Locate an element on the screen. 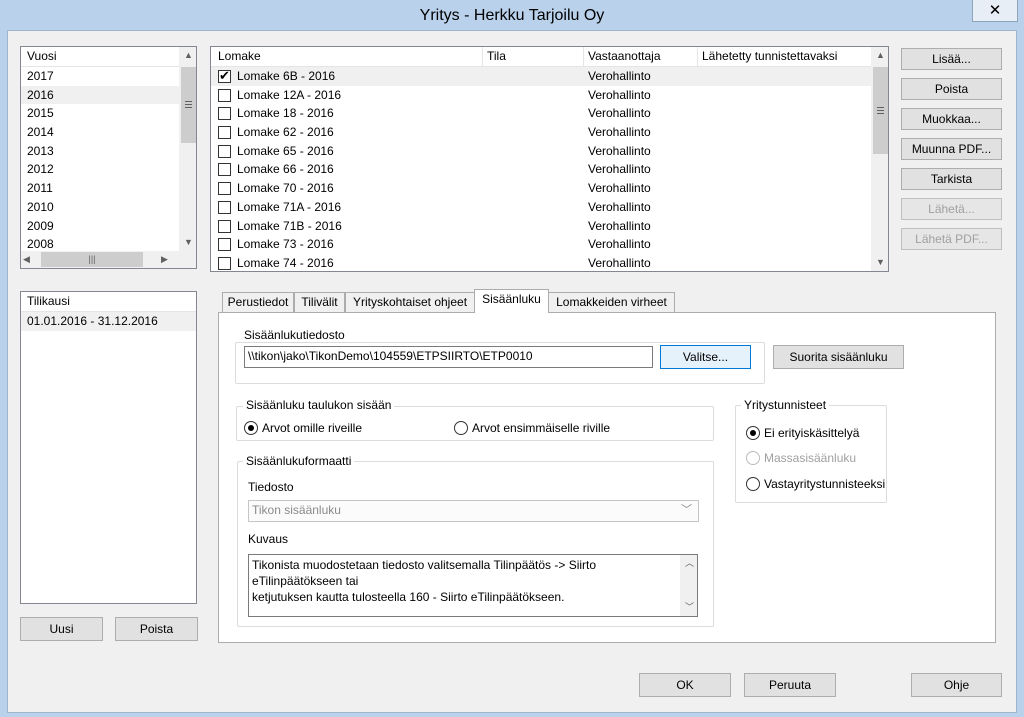 This screenshot has height=717, width=1024. list-item: 2014 is located at coordinates (108, 132).